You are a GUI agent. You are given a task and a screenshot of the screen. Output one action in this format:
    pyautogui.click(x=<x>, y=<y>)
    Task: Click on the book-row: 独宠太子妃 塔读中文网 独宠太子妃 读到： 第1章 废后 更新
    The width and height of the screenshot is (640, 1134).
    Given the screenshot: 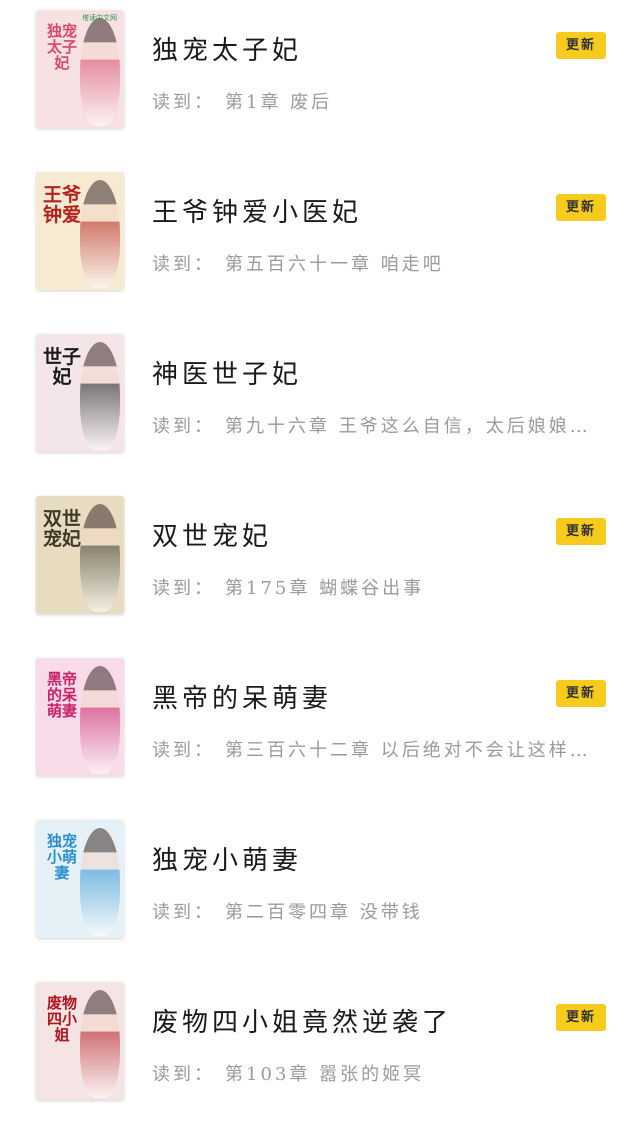 What is the action you would take?
    pyautogui.click(x=320, y=81)
    